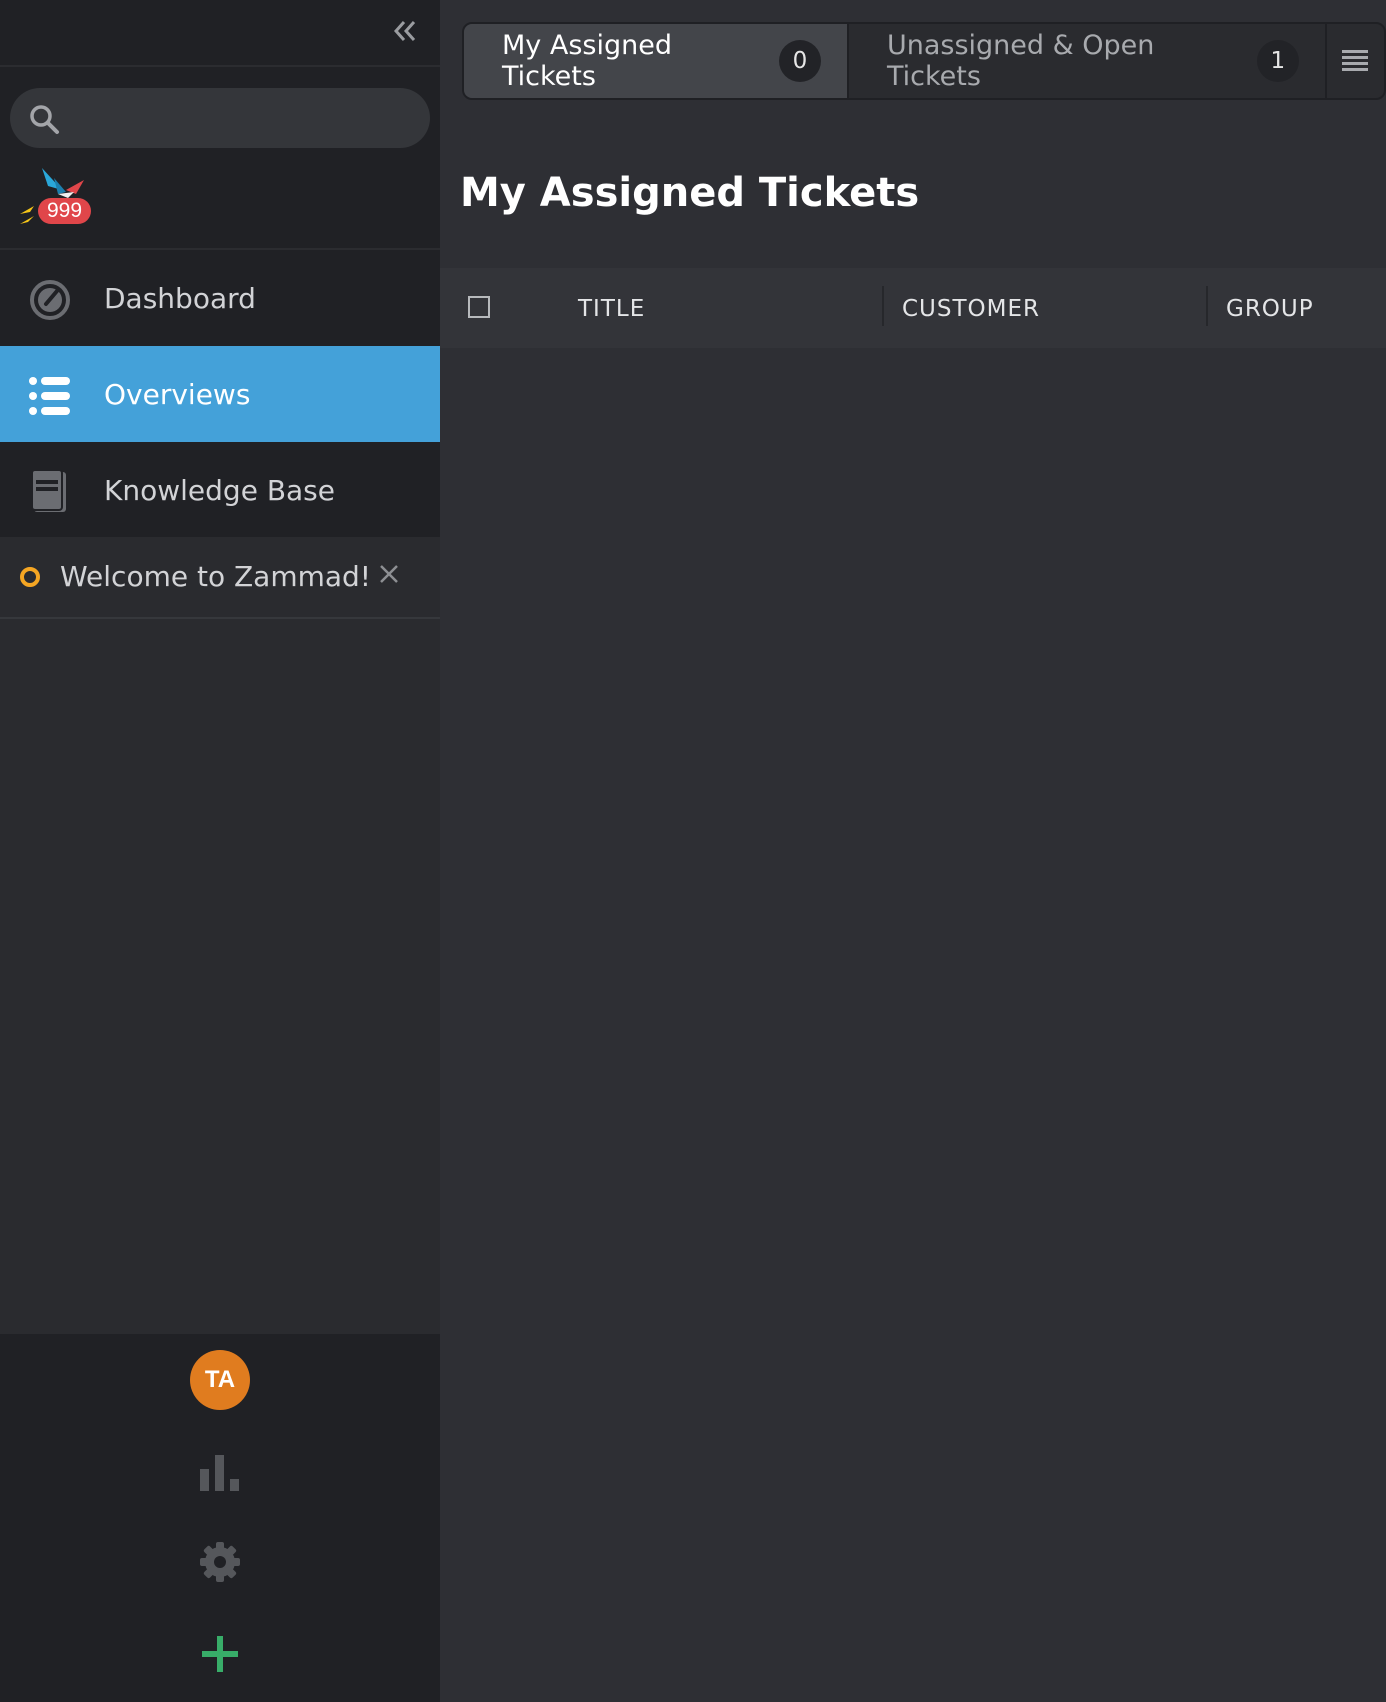 Image resolution: width=1386 pixels, height=1702 pixels. What do you see at coordinates (50, 492) in the screenshot?
I see `book-icon` at bounding box center [50, 492].